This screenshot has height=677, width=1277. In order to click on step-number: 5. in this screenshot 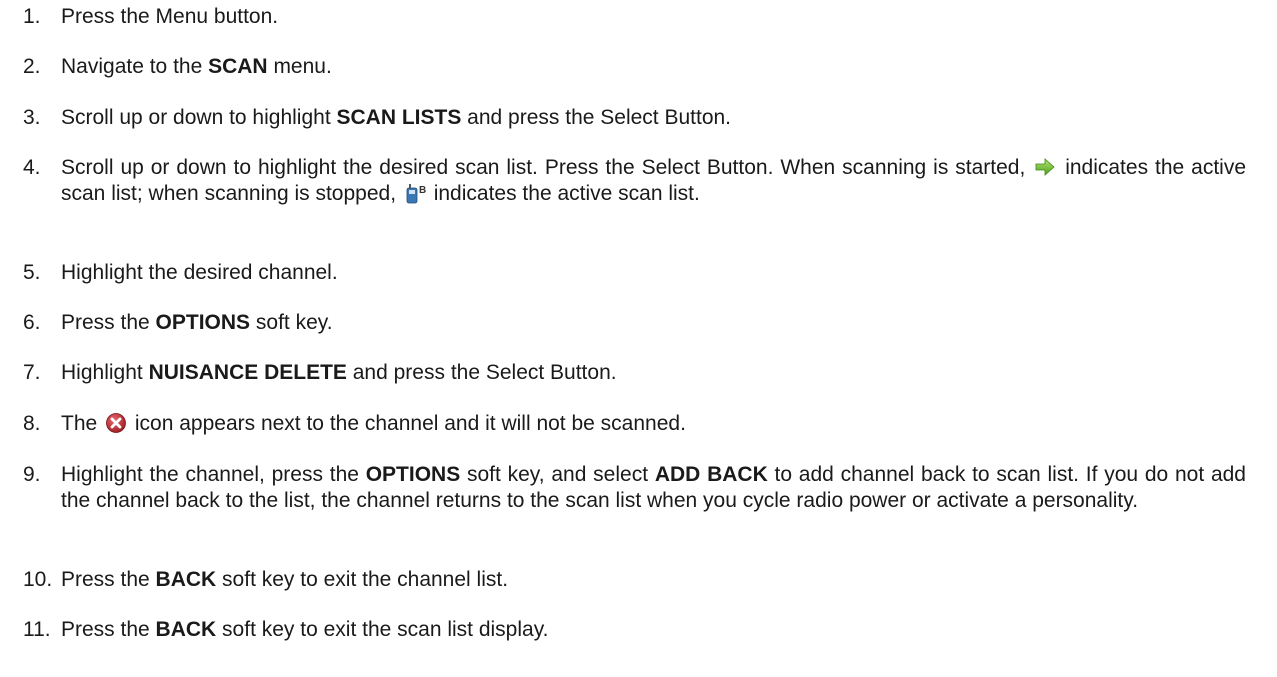, I will do `click(32, 272)`.